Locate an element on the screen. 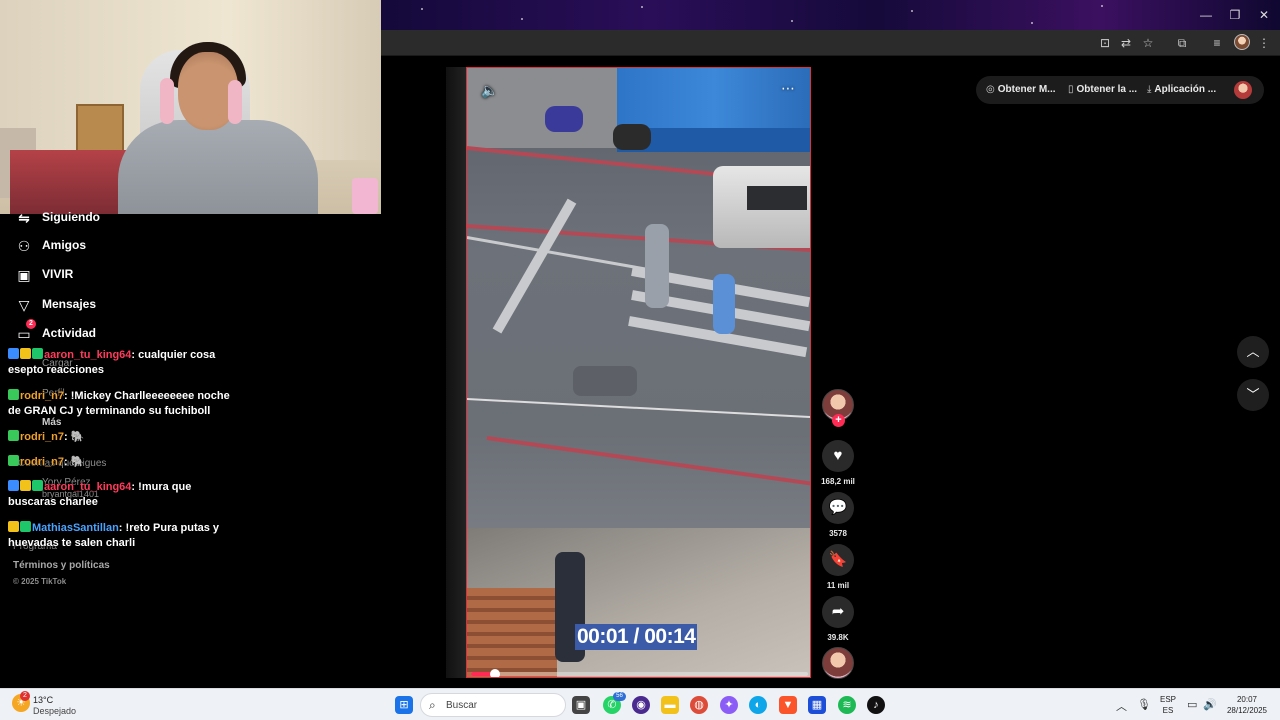 The image size is (1280, 720). sound-avatar is located at coordinates (838, 663).